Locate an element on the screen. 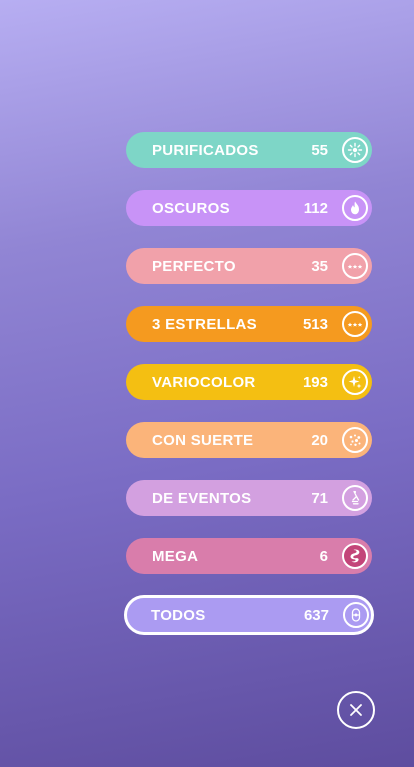  filter-count: 35 is located at coordinates (319, 266).